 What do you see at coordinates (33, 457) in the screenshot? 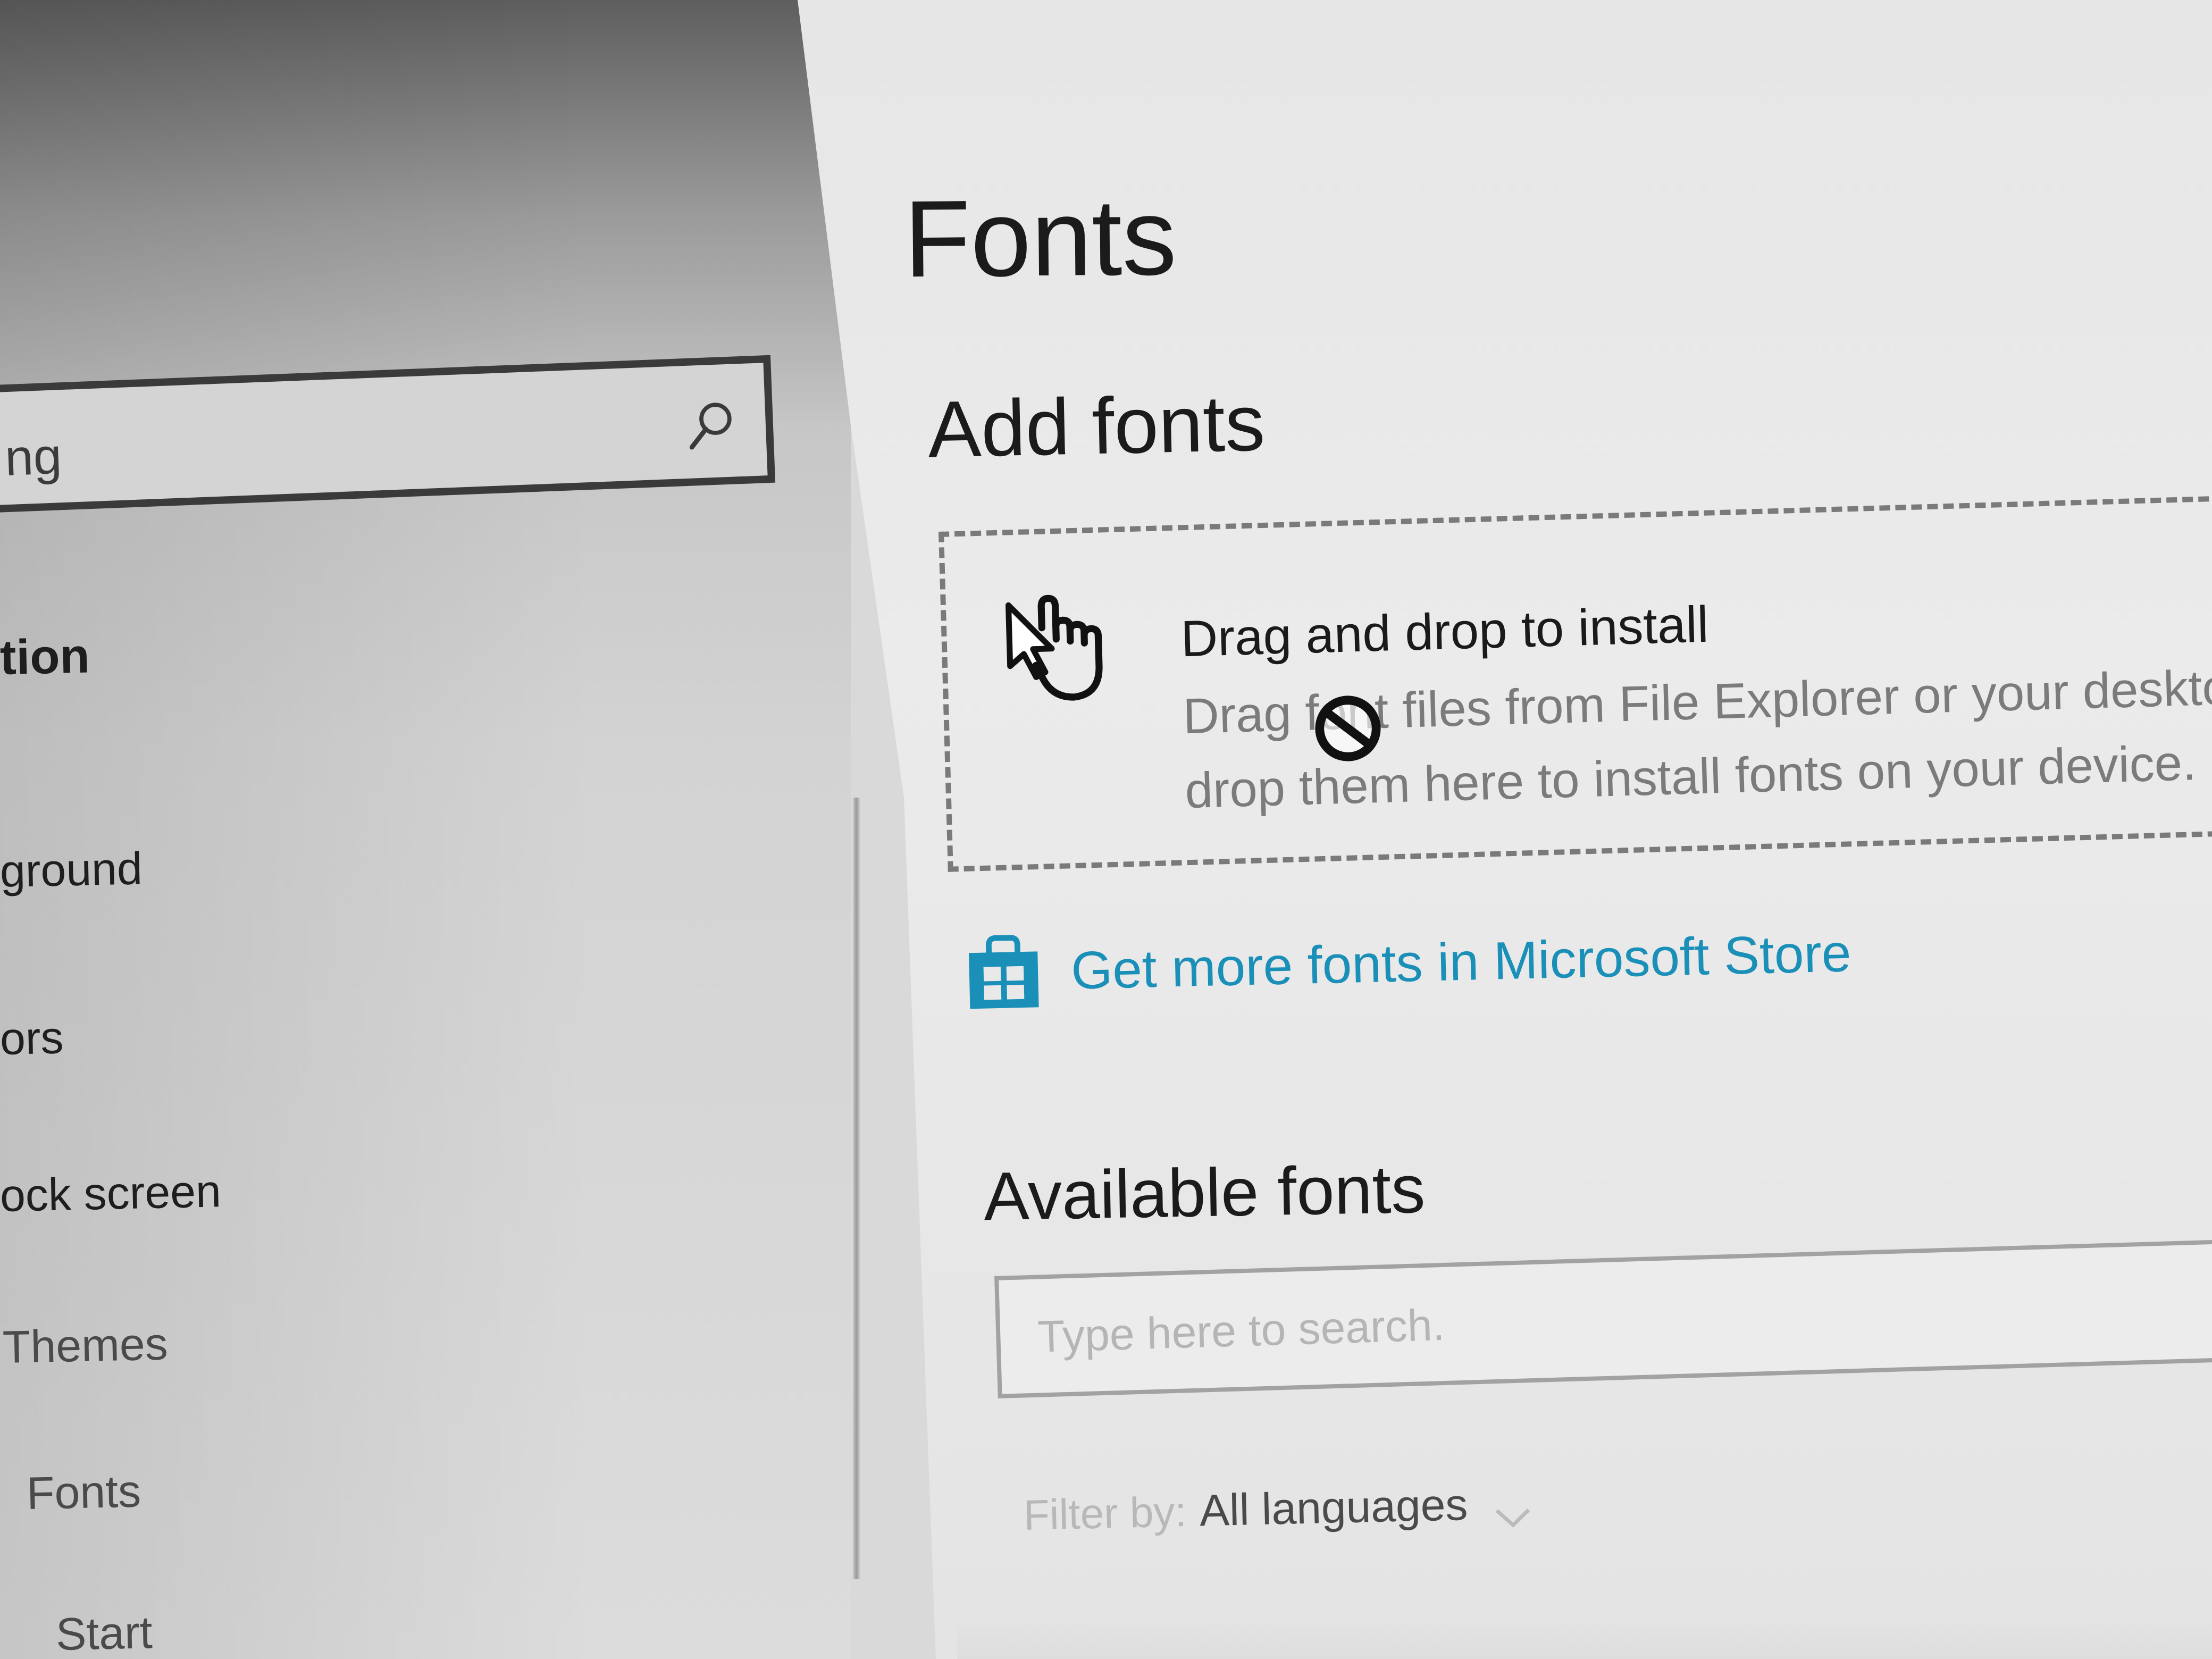
I see `search-input-value: ng` at bounding box center [33, 457].